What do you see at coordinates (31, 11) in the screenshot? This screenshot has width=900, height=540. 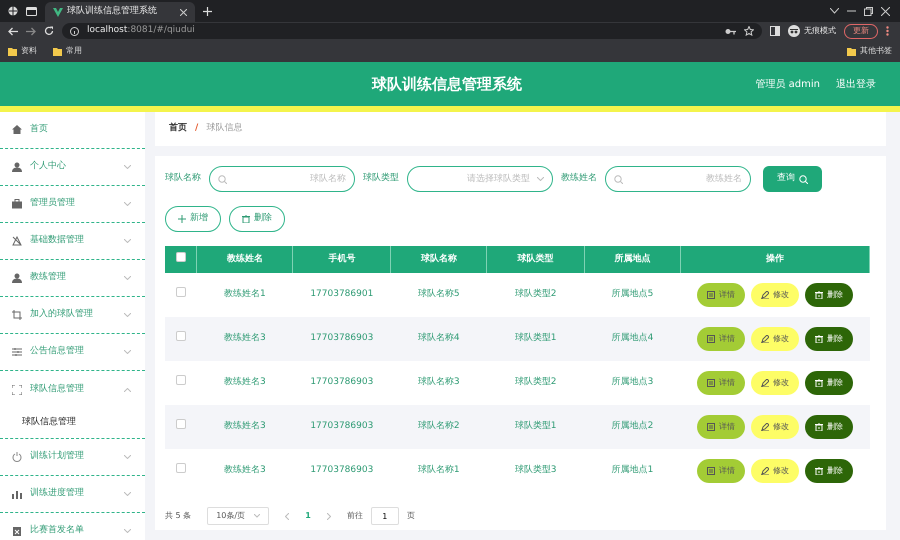 I see `window-icon` at bounding box center [31, 11].